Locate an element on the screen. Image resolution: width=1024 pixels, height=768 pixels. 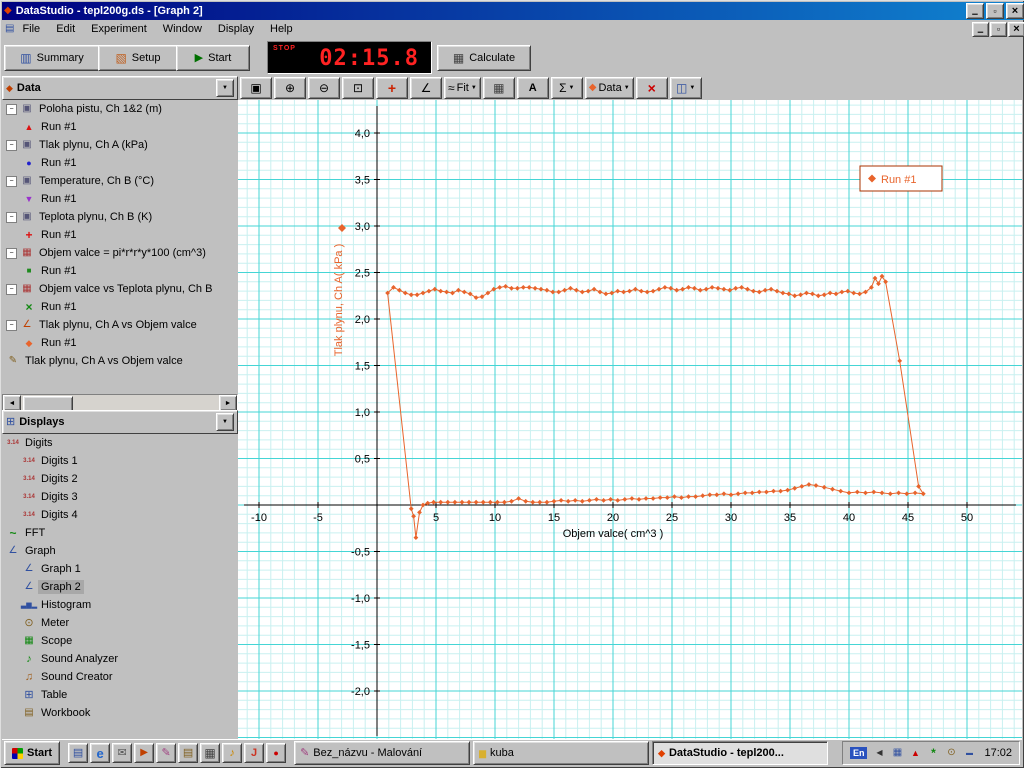
start-button-toolbar: ▶ Start is located at coordinates (213, 58).